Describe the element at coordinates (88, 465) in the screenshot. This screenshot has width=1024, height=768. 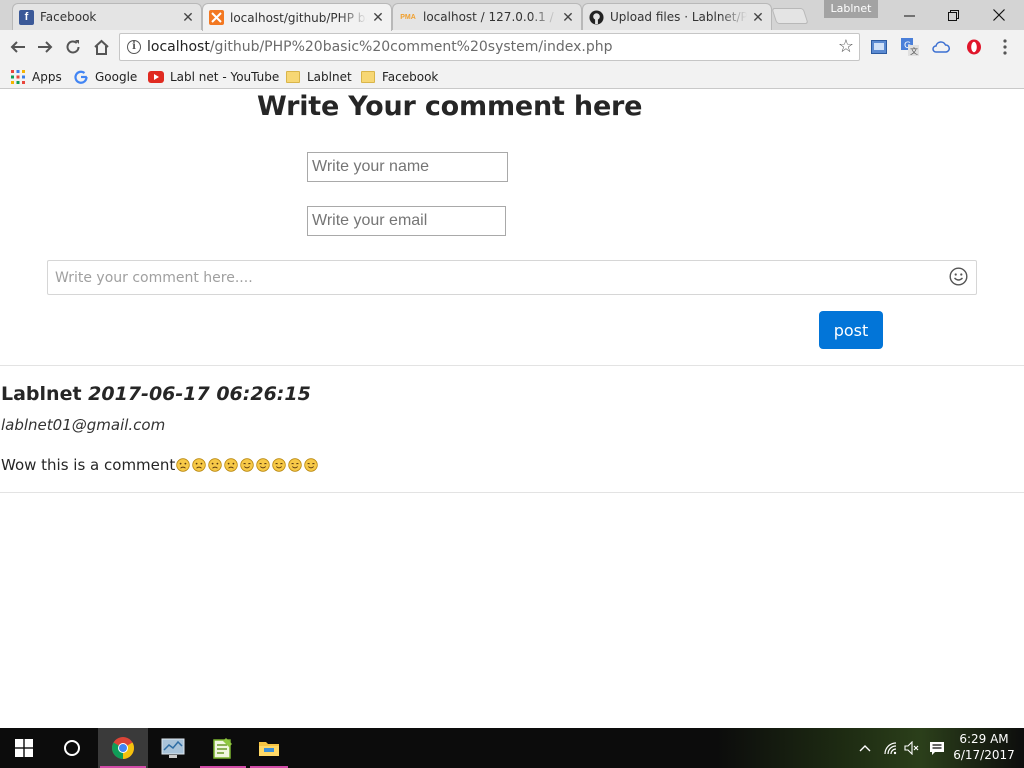
I see `comment-text: Wow this is a comment` at that location.